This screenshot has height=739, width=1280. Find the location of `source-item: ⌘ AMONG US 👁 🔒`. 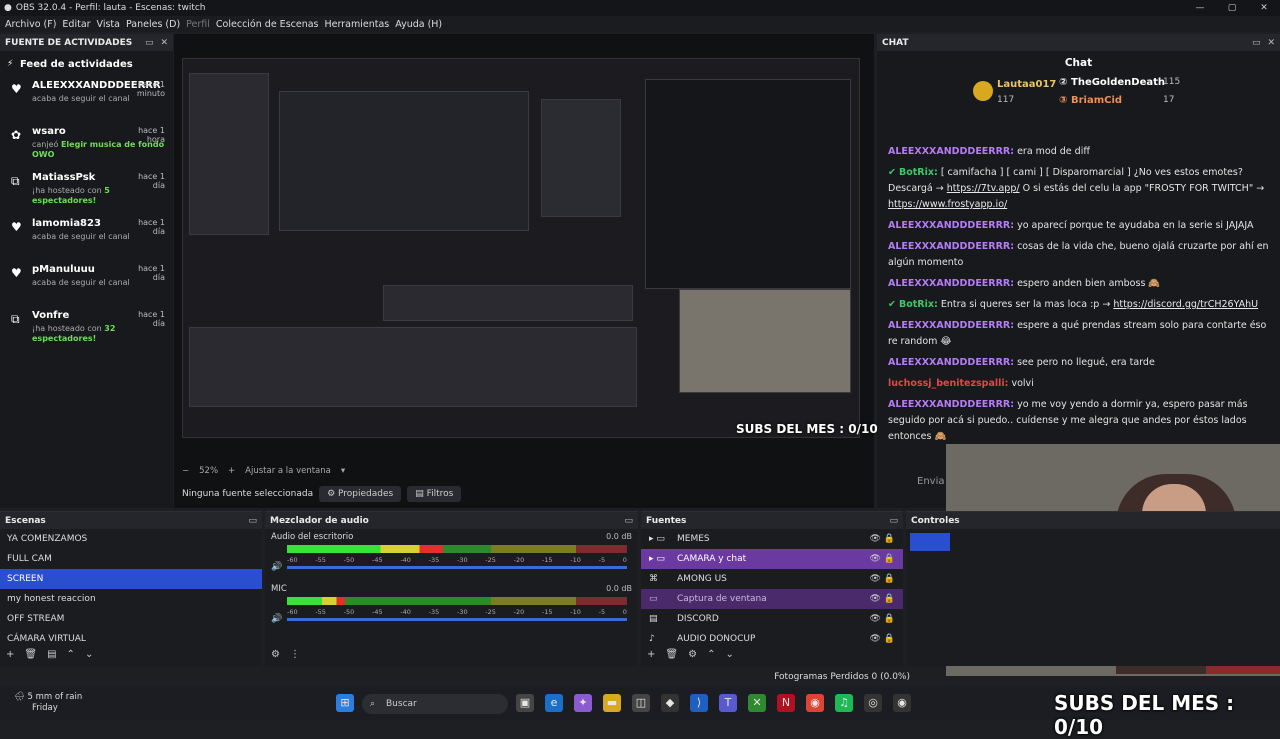

source-item: ⌘ AMONG US 👁 🔒 is located at coordinates (772, 579).